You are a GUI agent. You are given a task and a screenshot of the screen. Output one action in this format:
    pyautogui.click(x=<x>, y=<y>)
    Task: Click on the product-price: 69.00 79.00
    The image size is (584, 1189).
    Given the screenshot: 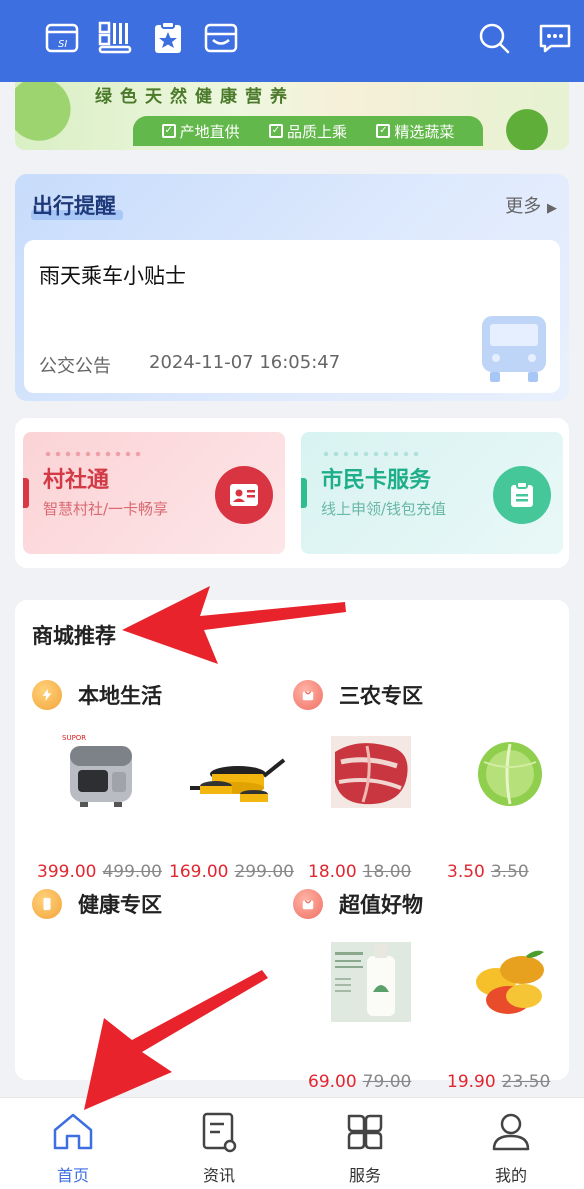 What is the action you would take?
    pyautogui.click(x=360, y=1082)
    